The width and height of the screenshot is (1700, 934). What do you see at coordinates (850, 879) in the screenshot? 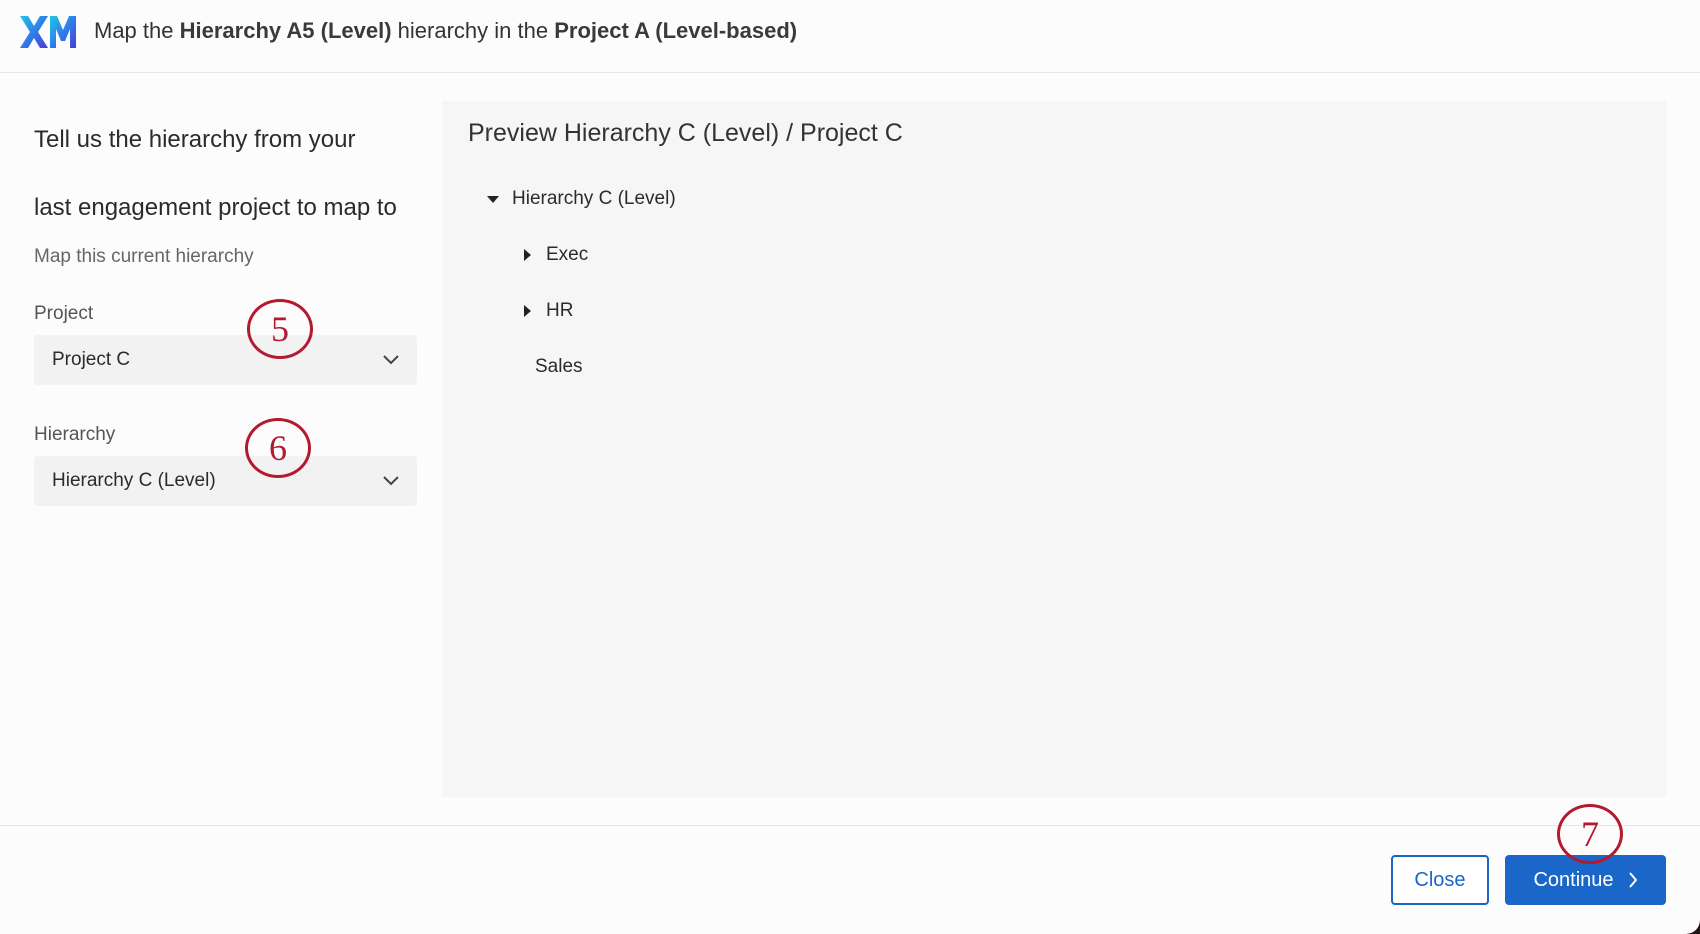
I see `dialog-footer: Close Continue` at bounding box center [850, 879].